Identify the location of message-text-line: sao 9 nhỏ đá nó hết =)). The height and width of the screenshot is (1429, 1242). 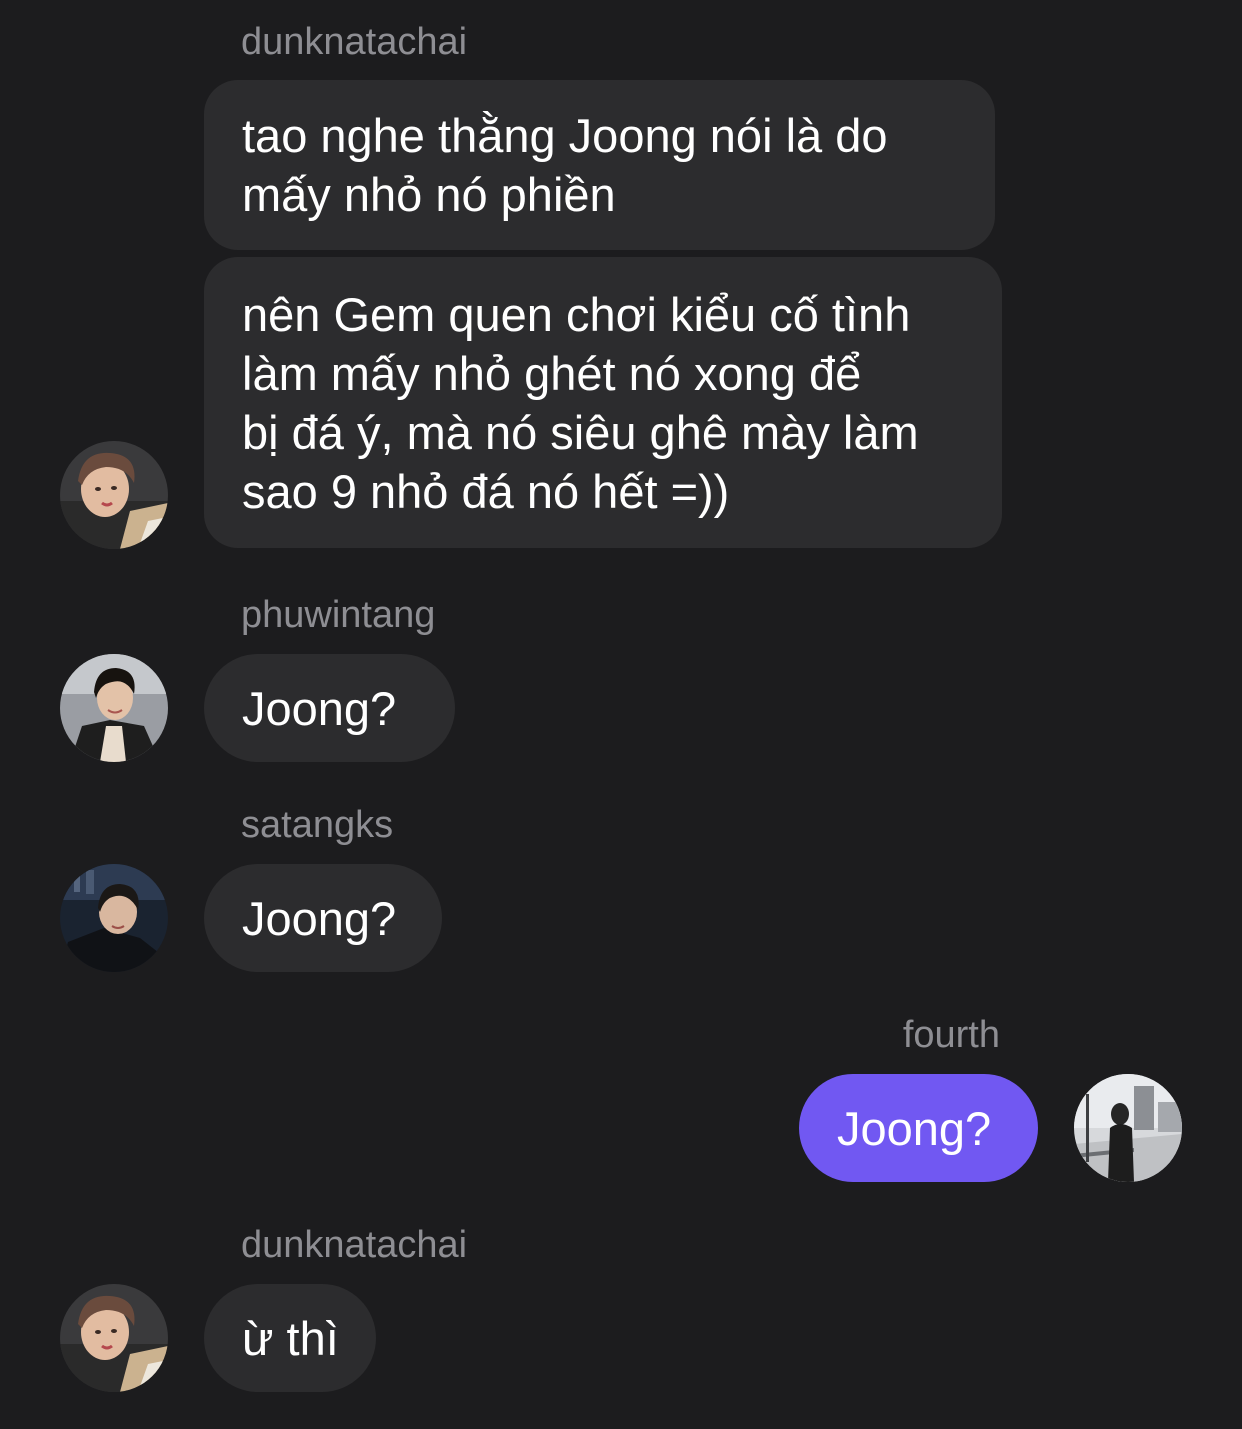
(486, 491).